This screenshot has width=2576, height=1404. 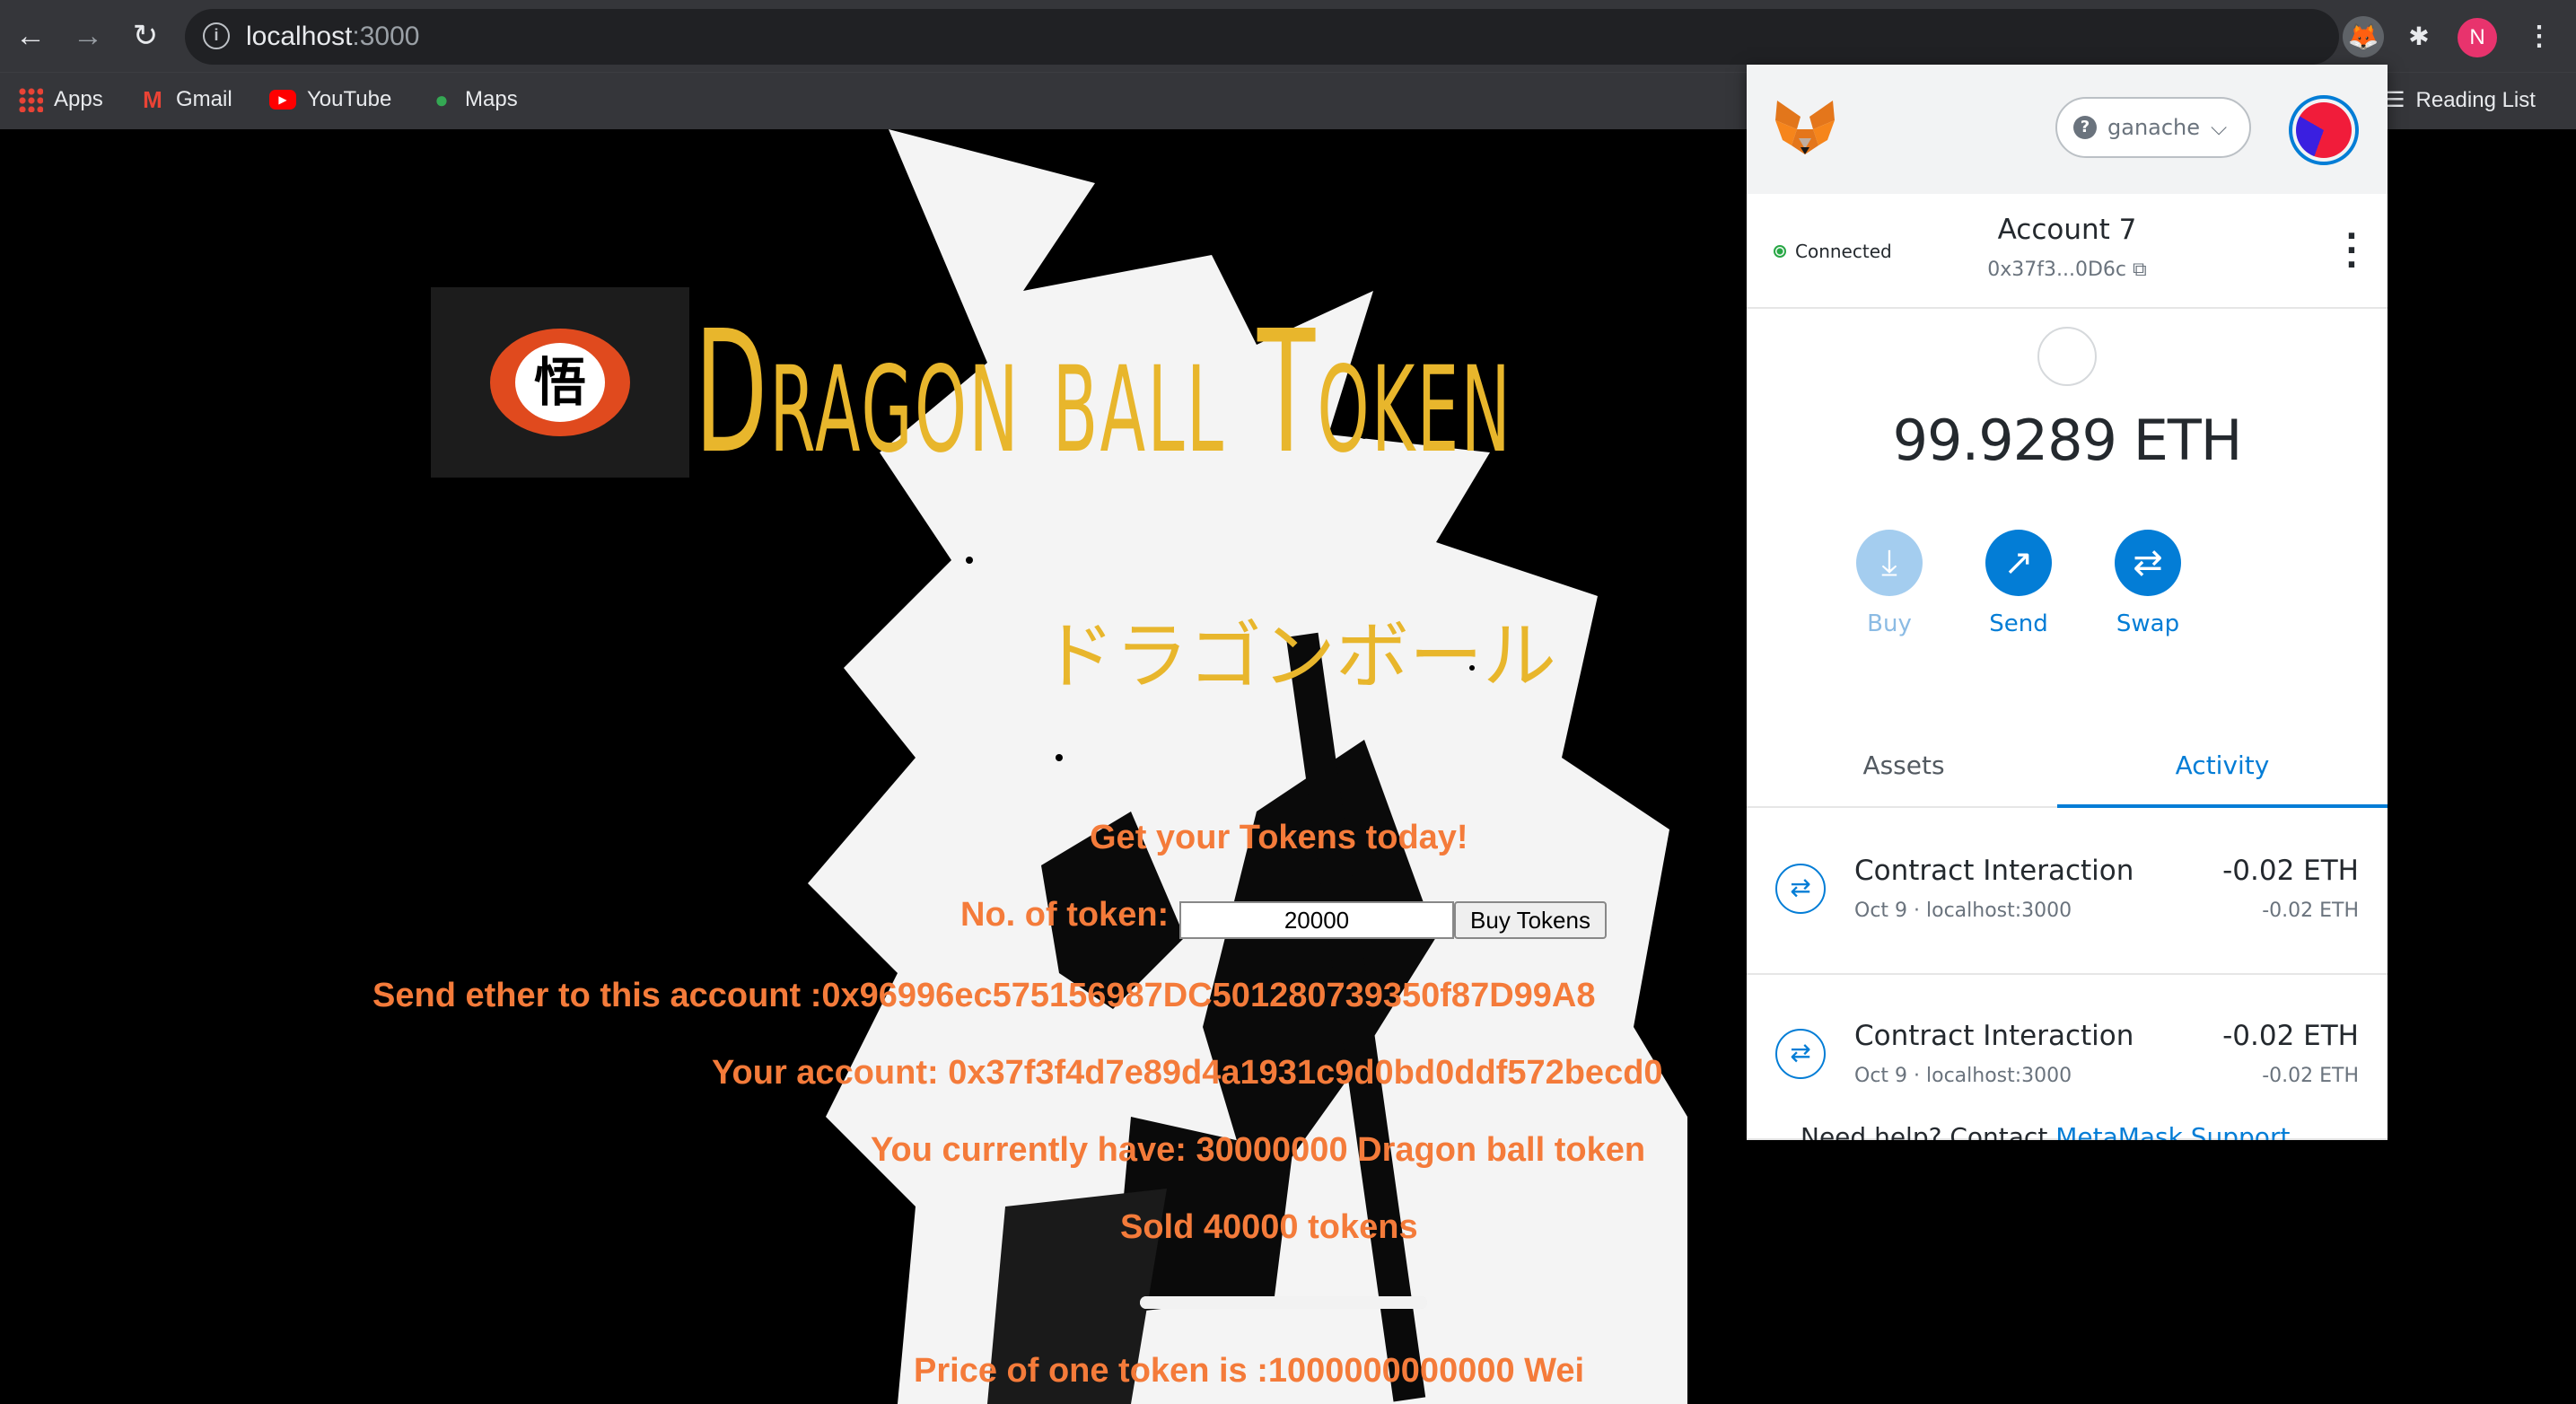 I want to click on bookmark-label: Maps, so click(x=491, y=99).